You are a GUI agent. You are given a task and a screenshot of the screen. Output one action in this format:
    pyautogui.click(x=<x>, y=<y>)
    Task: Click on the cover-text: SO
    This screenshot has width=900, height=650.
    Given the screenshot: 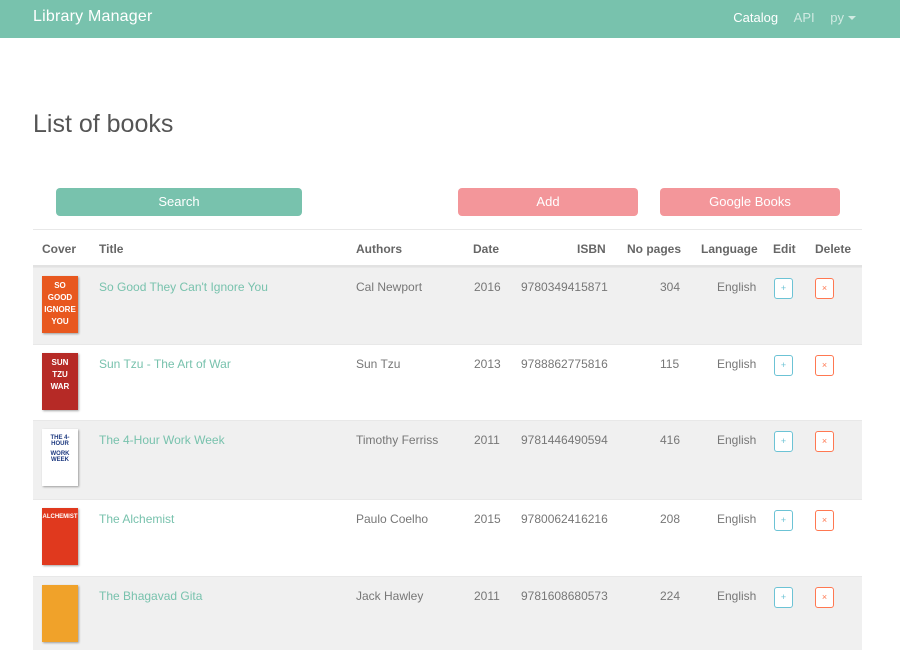 What is the action you would take?
    pyautogui.click(x=60, y=285)
    